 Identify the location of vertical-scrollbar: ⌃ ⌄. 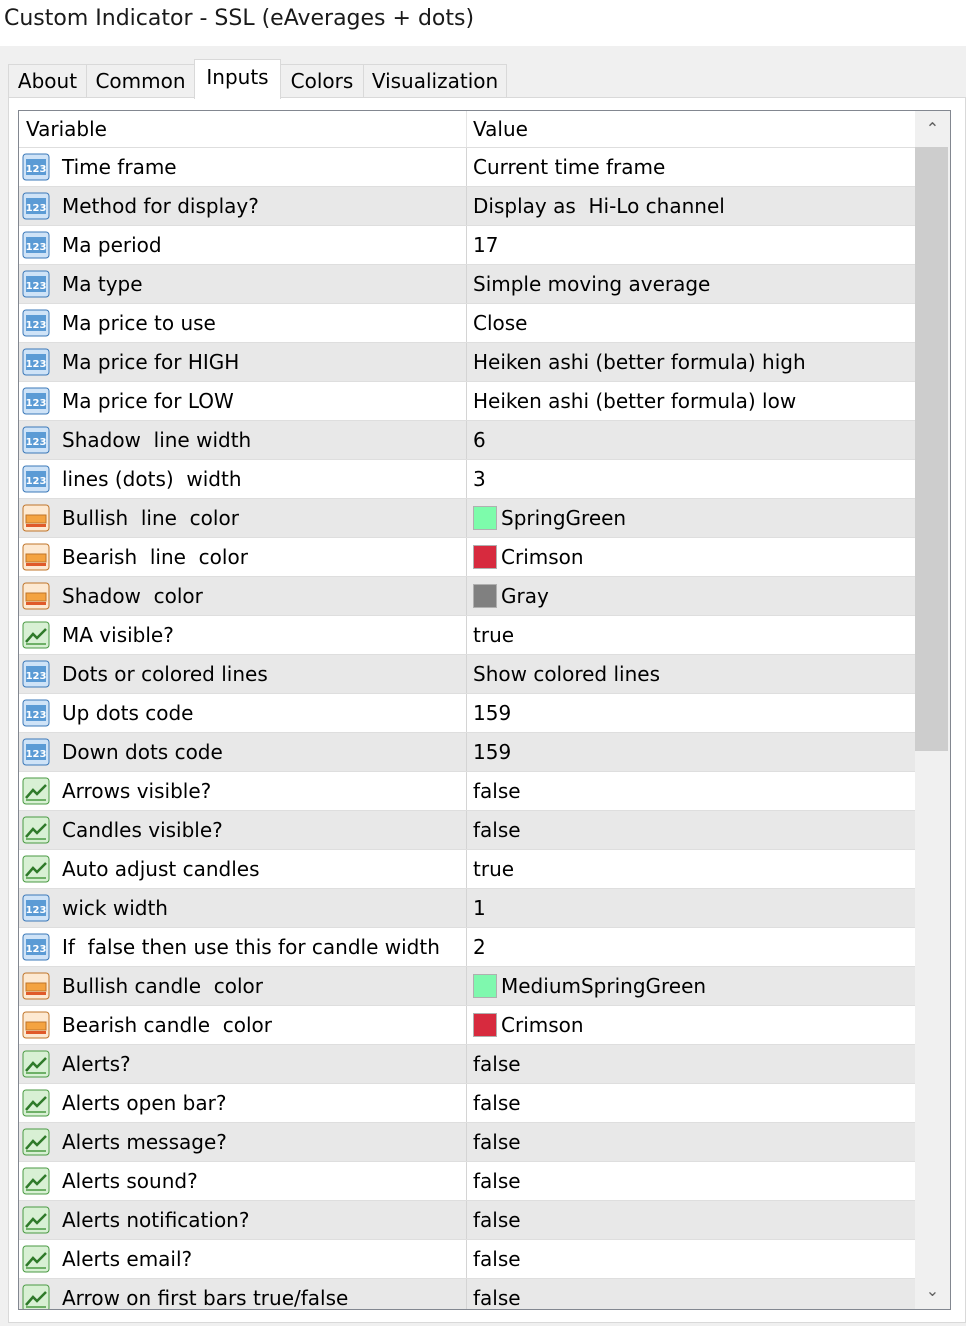
(932, 710).